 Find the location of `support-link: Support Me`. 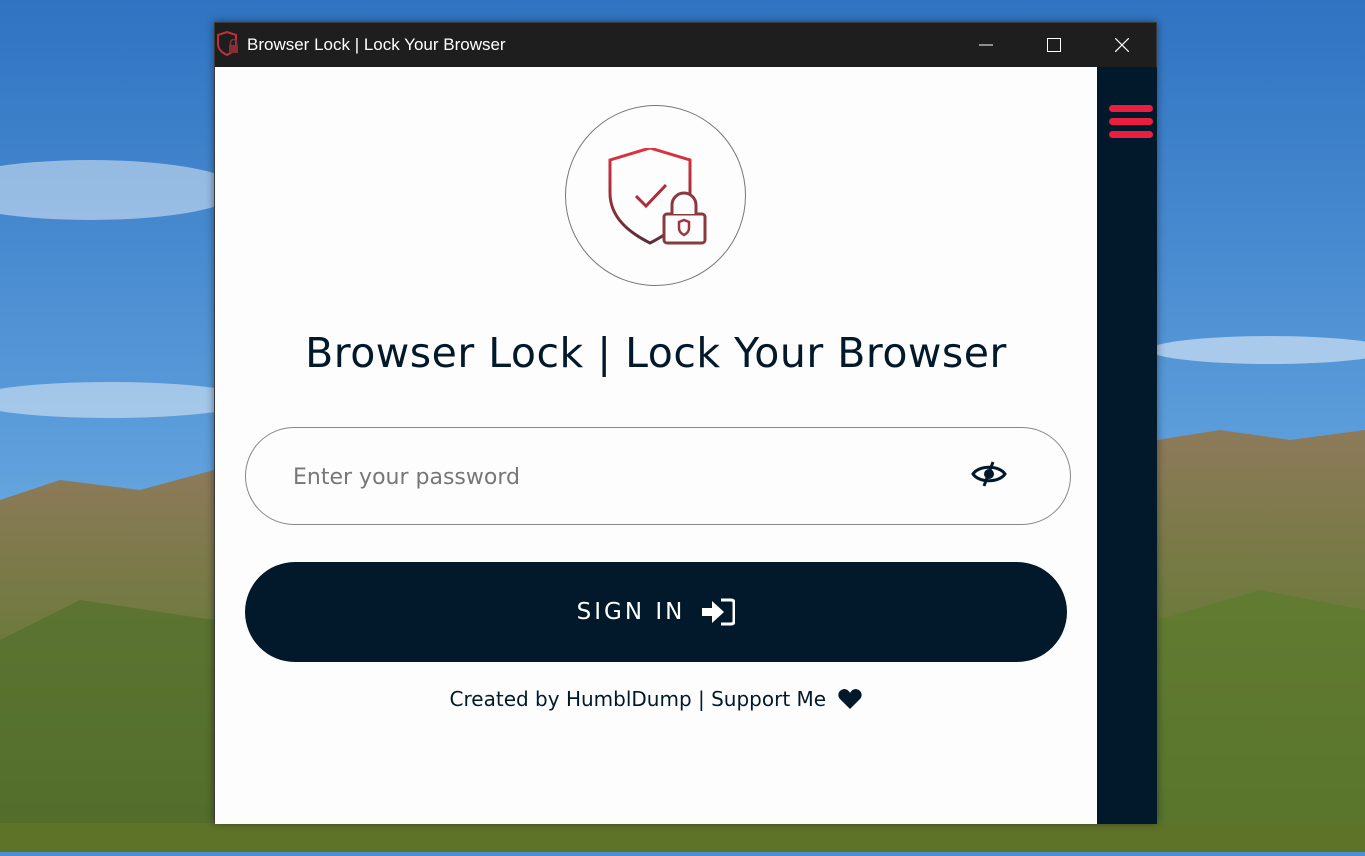

support-link: Support Me is located at coordinates (768, 699).